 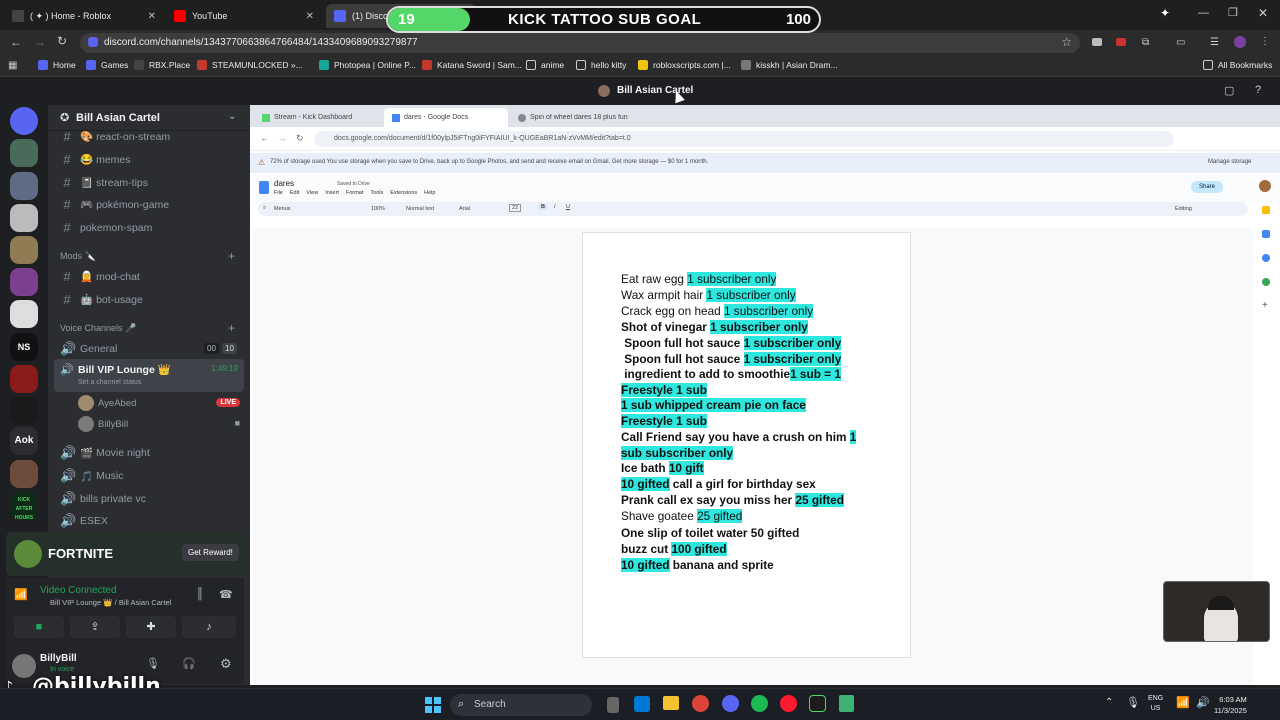 What do you see at coordinates (446, 117) in the screenshot?
I see `shared-tab-docs: dares - Google Docs` at bounding box center [446, 117].